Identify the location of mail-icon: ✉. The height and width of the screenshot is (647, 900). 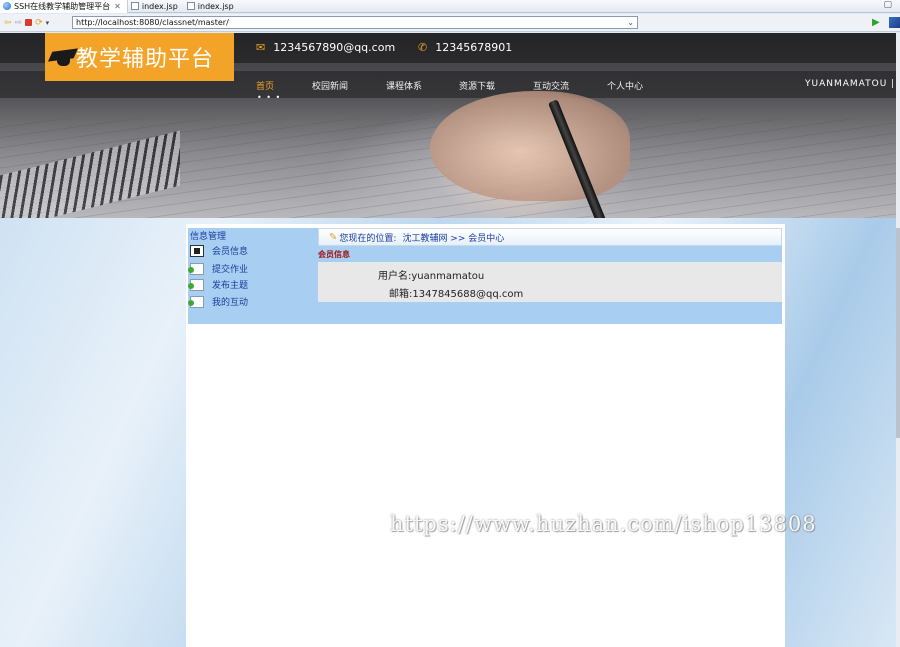
(261, 47).